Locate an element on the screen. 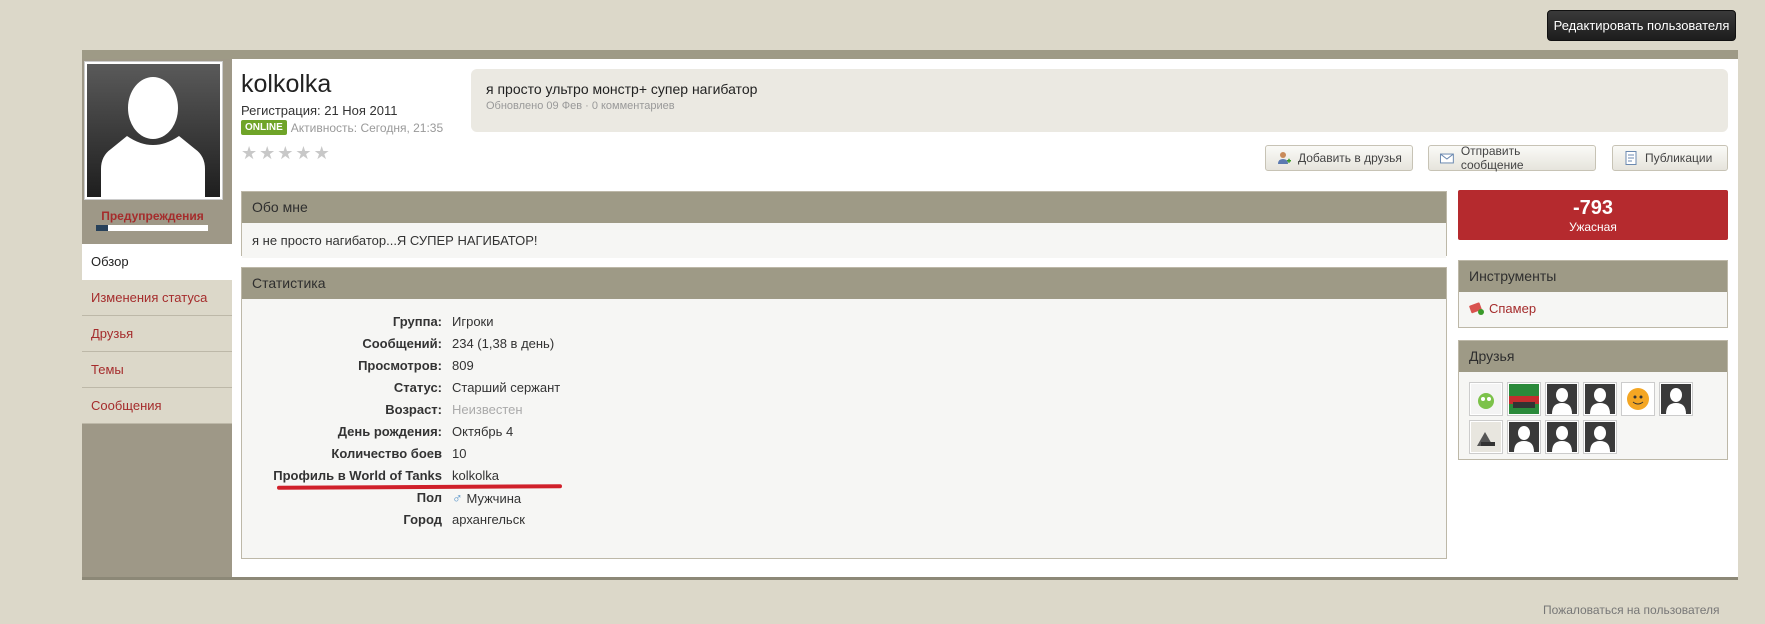 The width and height of the screenshot is (1765, 624). stat-label: Количество боев is located at coordinates (386, 453).